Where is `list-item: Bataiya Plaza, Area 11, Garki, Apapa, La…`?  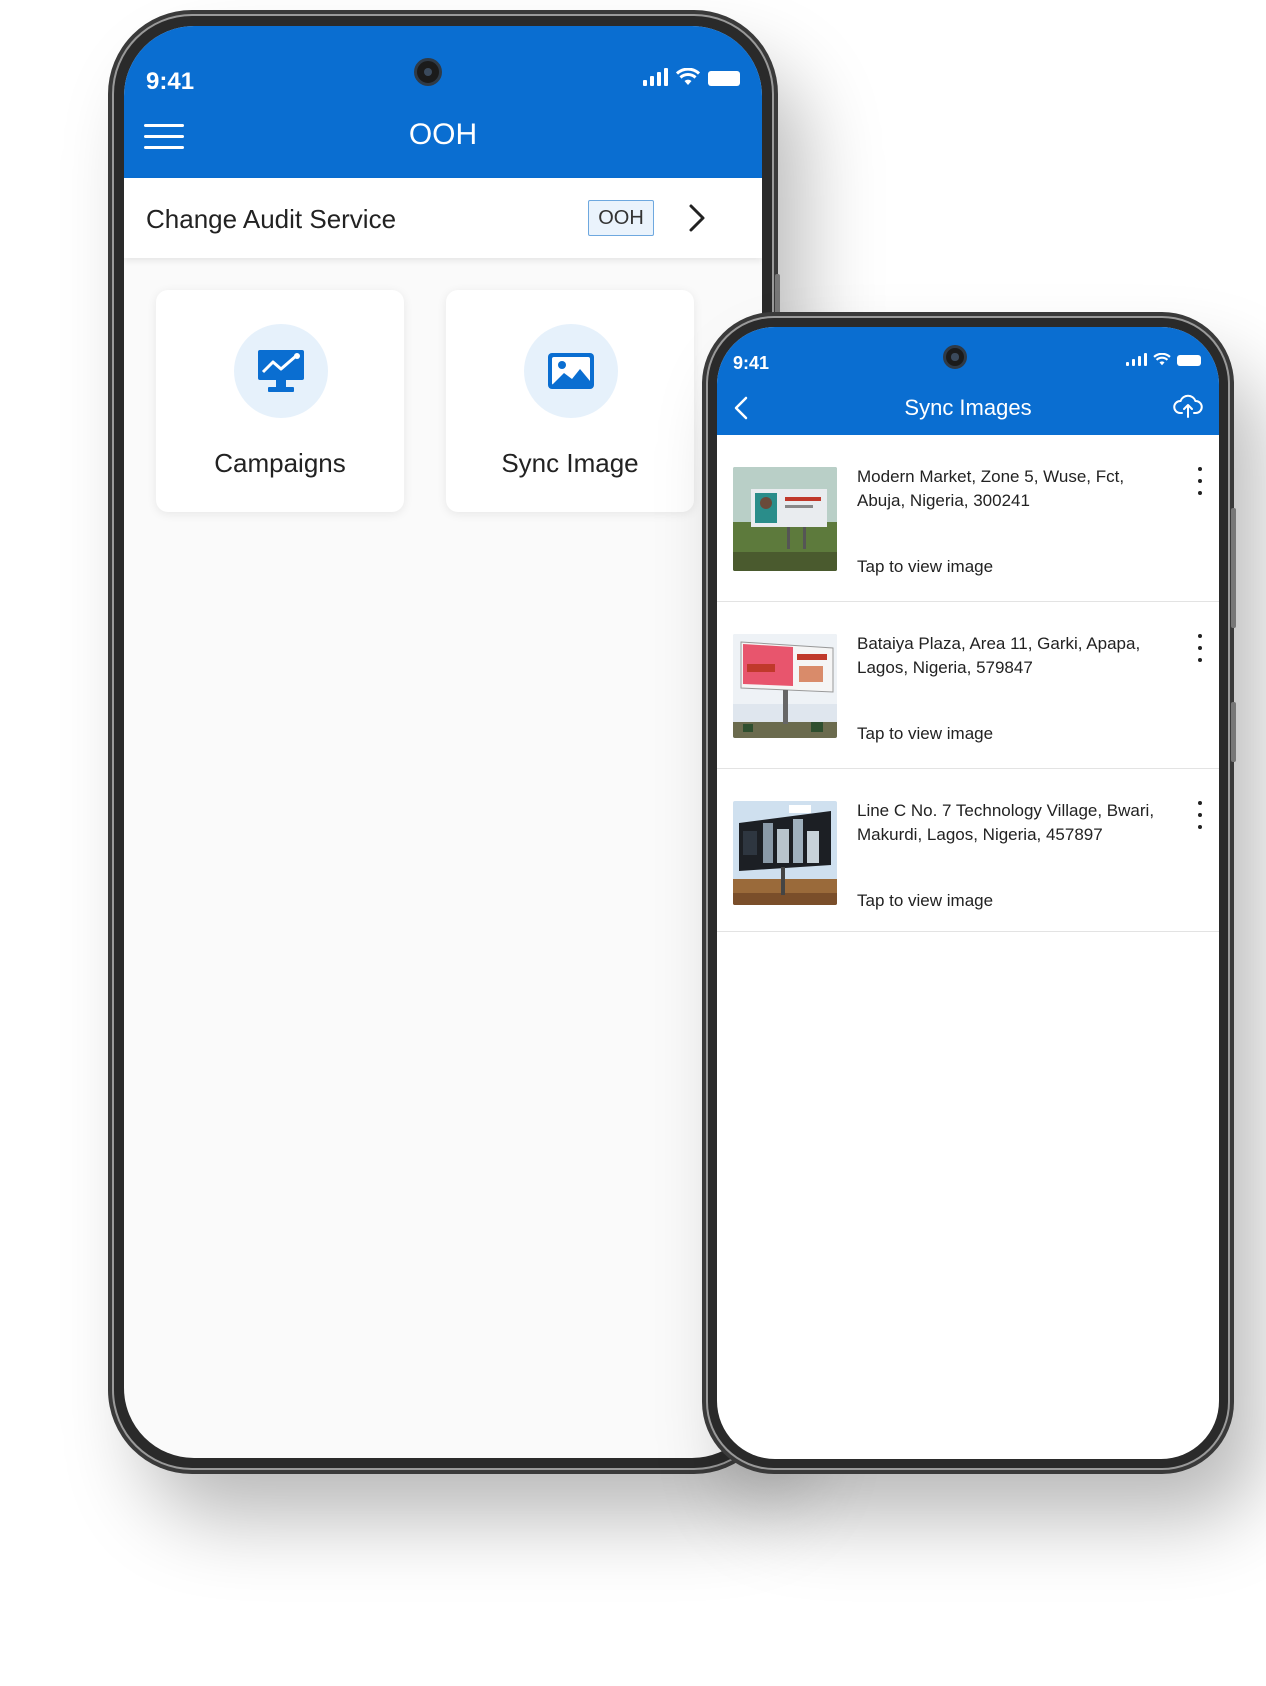
list-item: Bataiya Plaza, Area 11, Garki, Apapa, La… is located at coordinates (968, 685).